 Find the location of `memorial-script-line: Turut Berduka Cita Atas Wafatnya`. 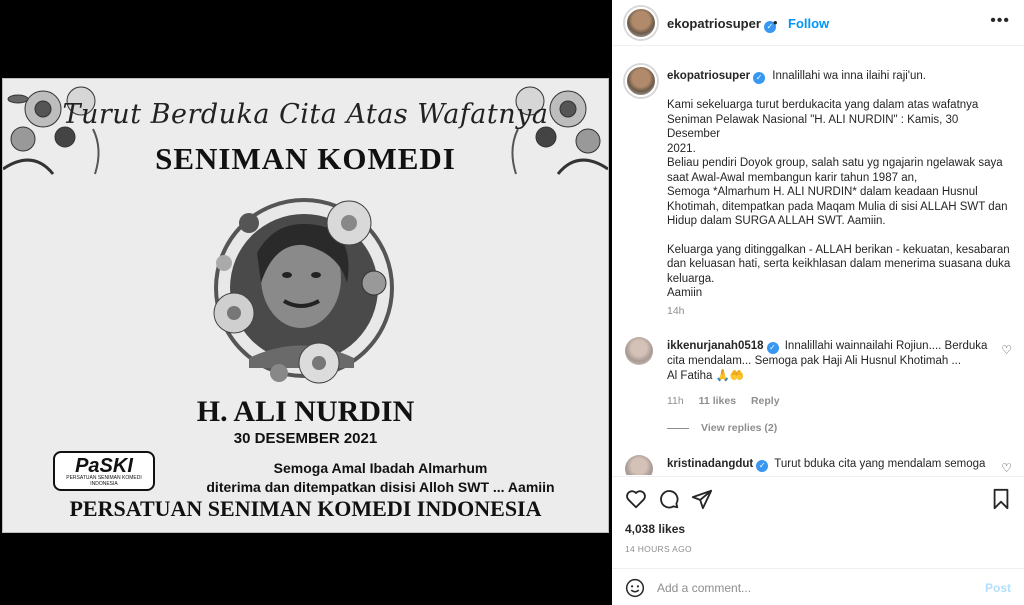

memorial-script-line: Turut Berduka Cita Atas Wafatnya is located at coordinates (305, 114).